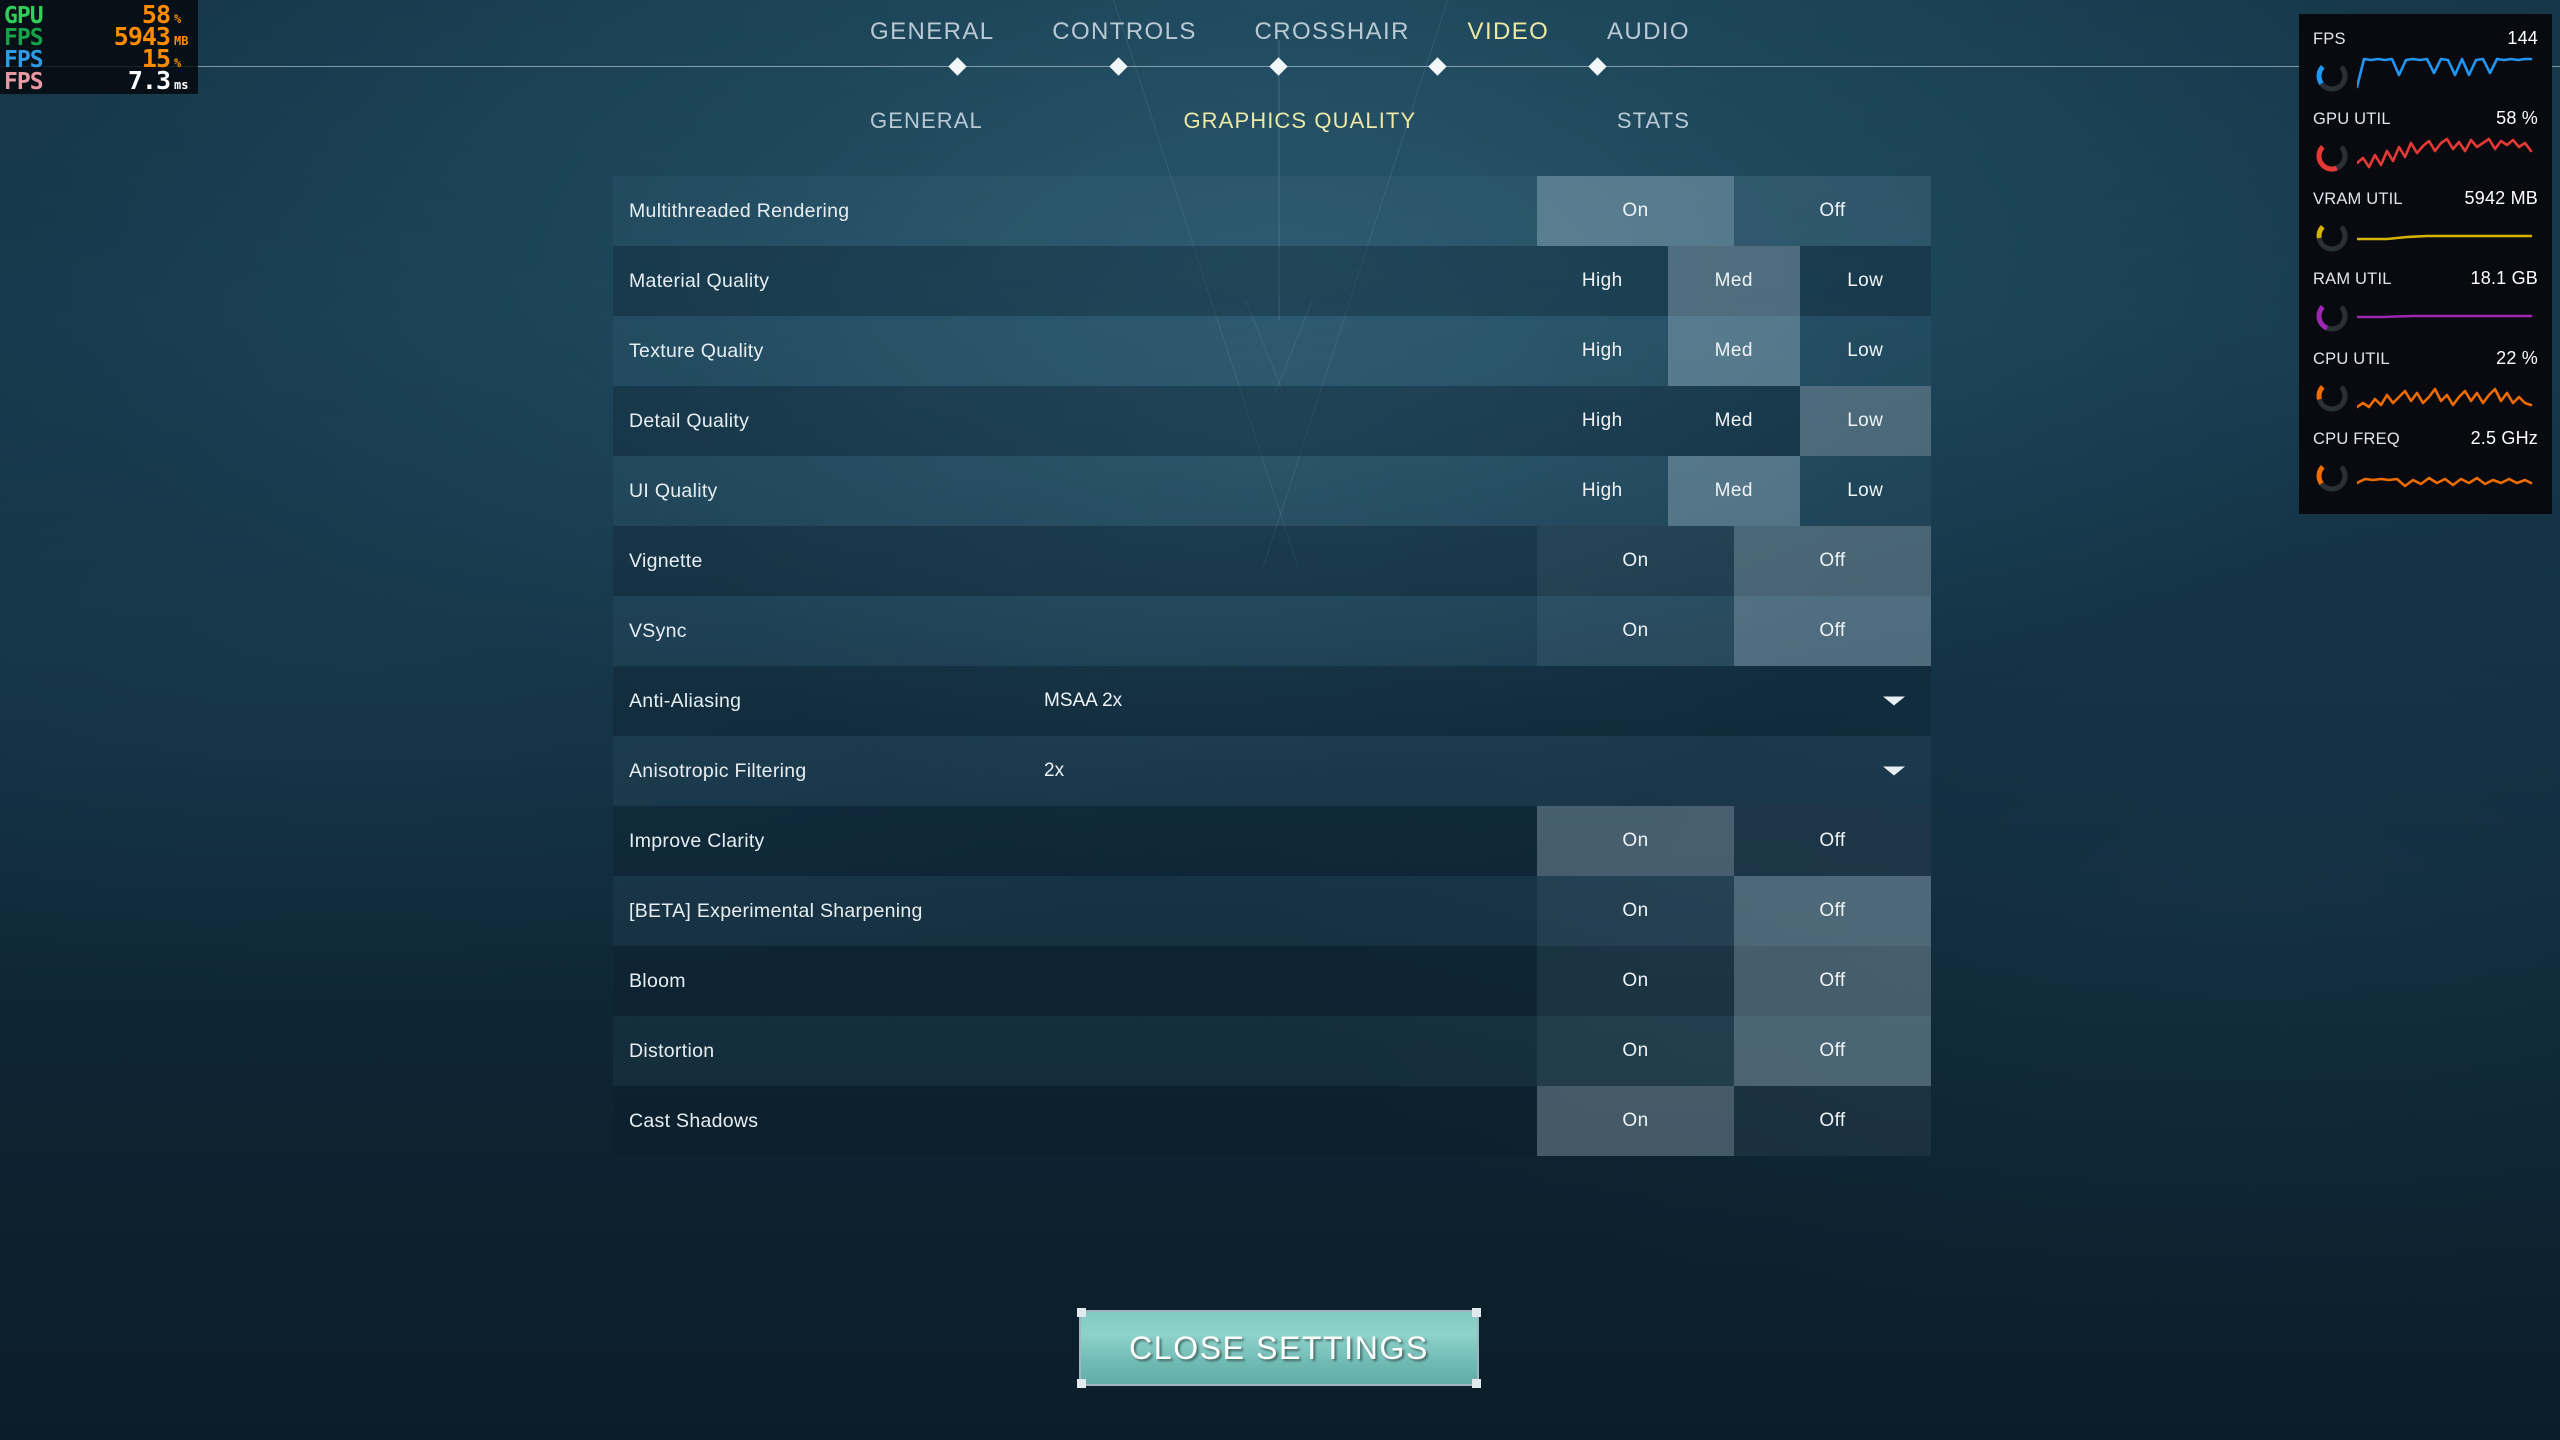 This screenshot has height=1440, width=2560. I want to click on stat-value: 144, so click(2522, 38).